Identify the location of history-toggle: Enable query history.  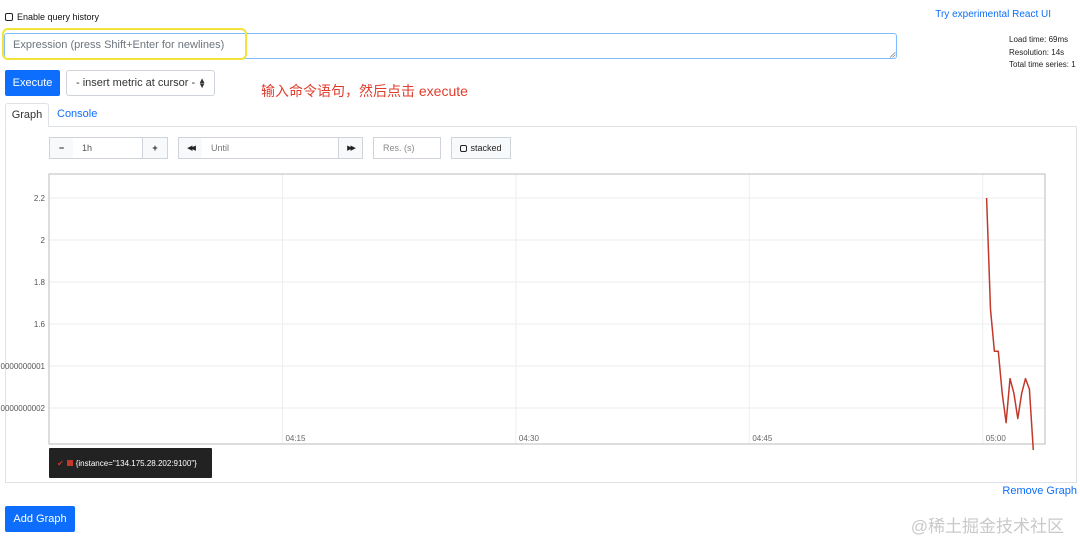
(52, 17).